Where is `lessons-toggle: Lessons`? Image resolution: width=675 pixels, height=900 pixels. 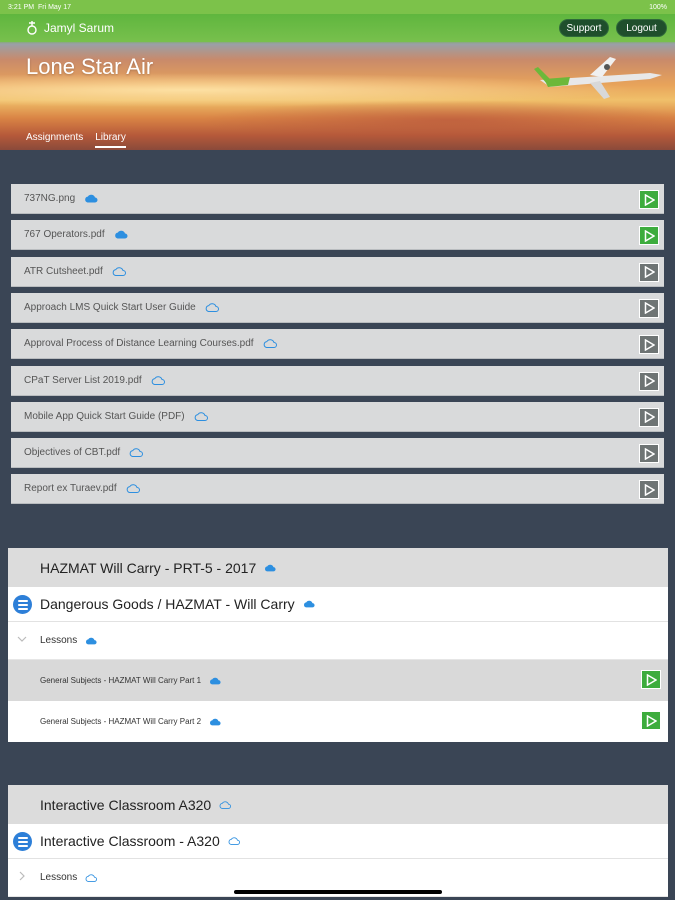 lessons-toggle: Lessons is located at coordinates (338, 641).